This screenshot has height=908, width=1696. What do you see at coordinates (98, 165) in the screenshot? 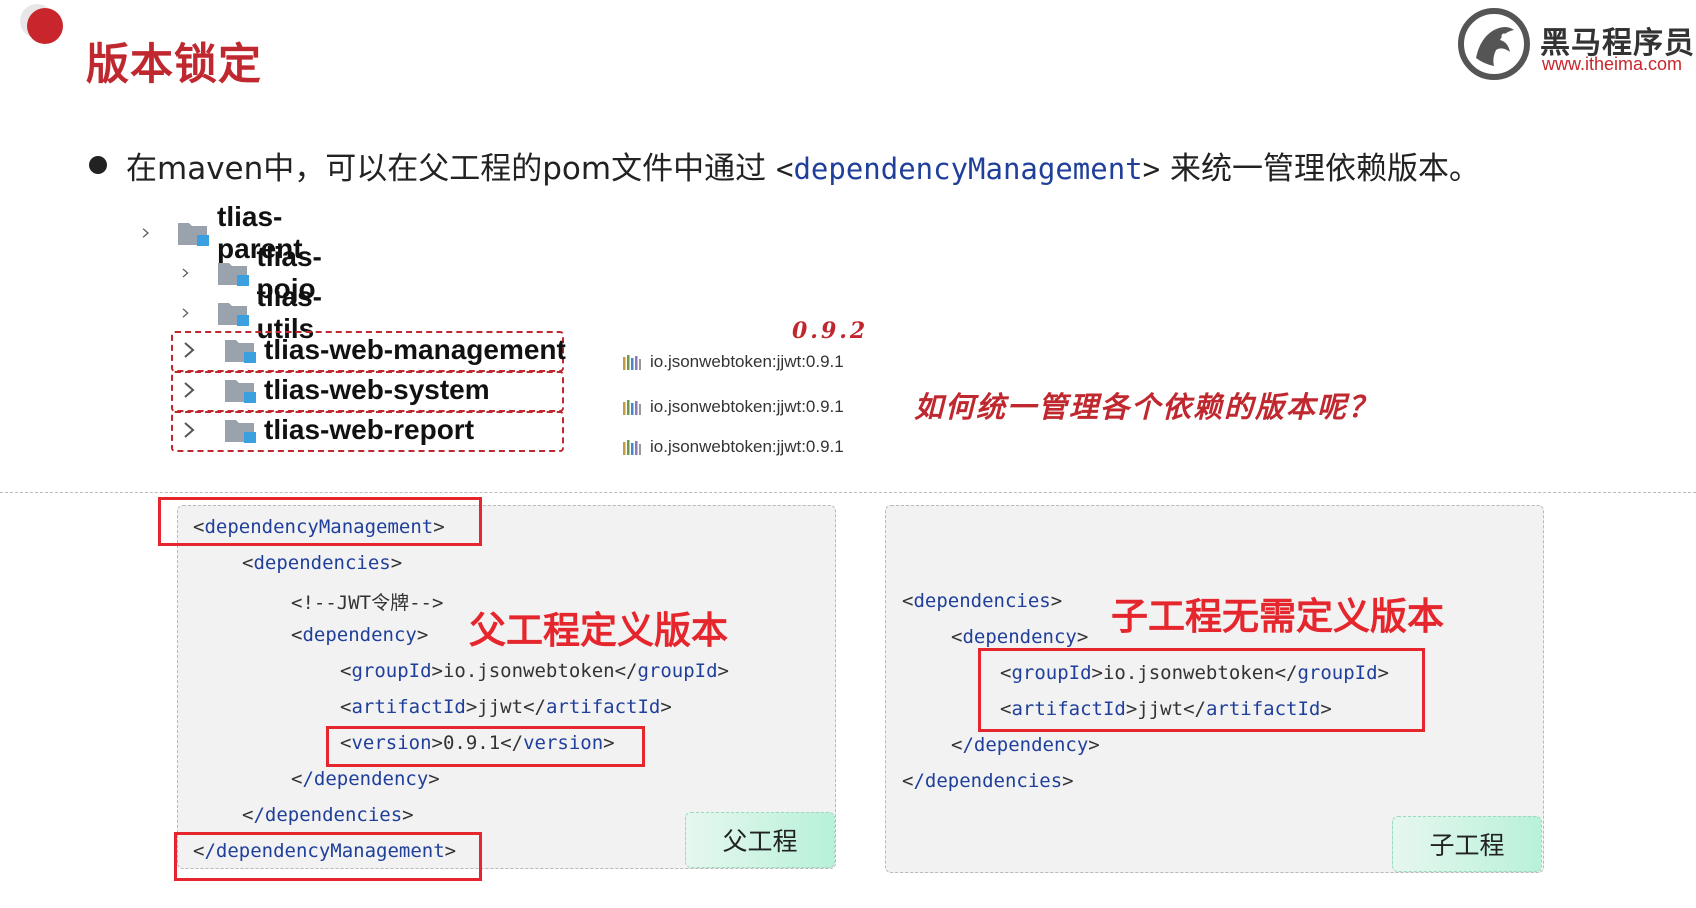
I see `bullet-dot` at bounding box center [98, 165].